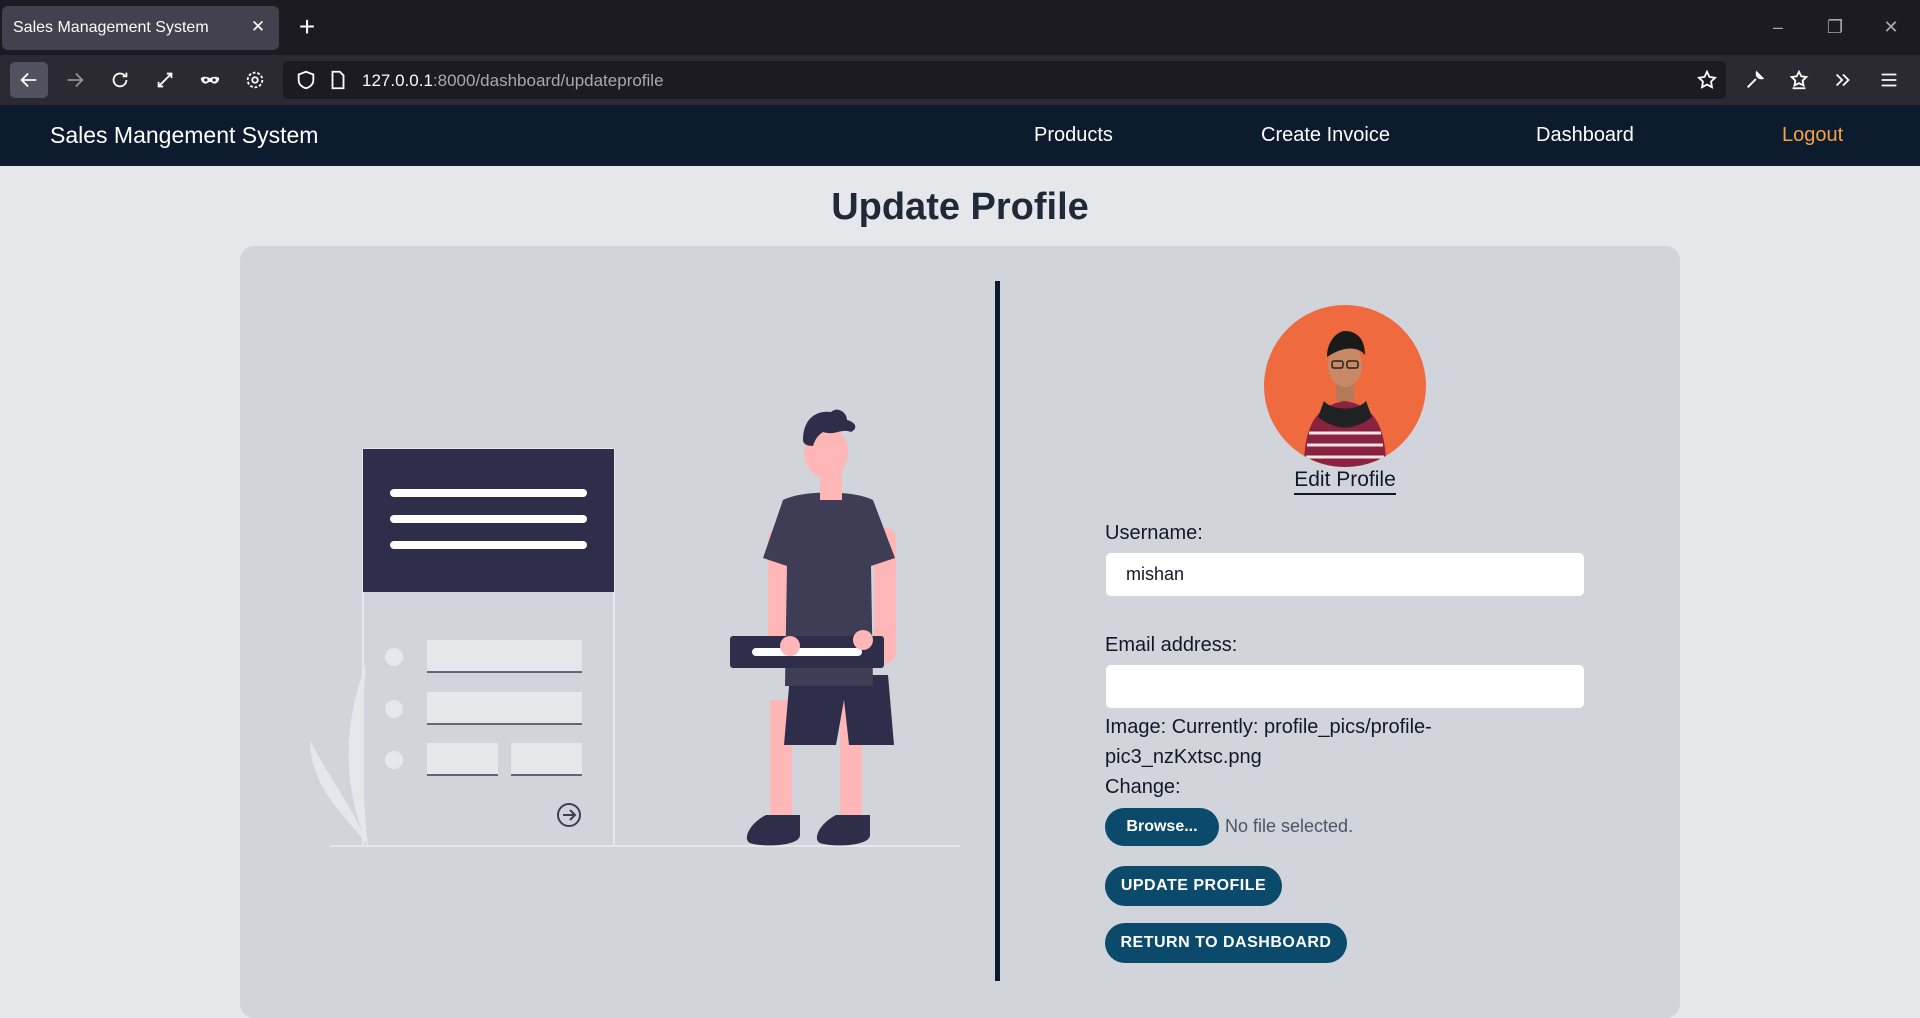 Image resolution: width=1920 pixels, height=1018 pixels. What do you see at coordinates (1707, 80) in the screenshot?
I see `bookmark-star-icon` at bounding box center [1707, 80].